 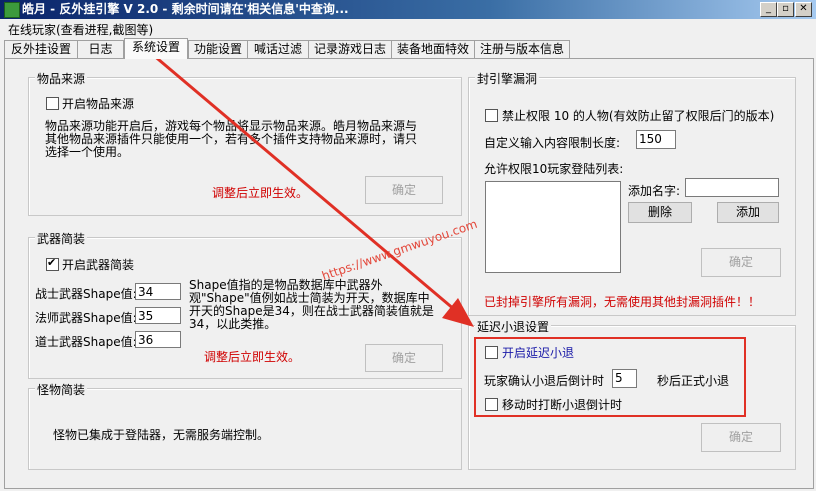 What do you see at coordinates (803, 9) in the screenshot?
I see `close-button: ✕` at bounding box center [803, 9].